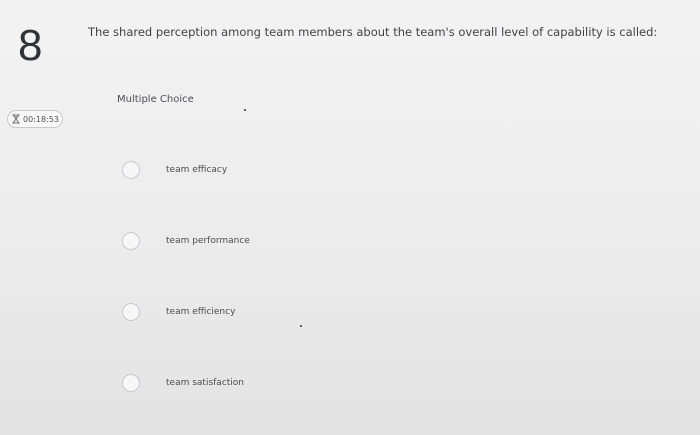 Image resolution: width=700 pixels, height=435 pixels. Describe the element at coordinates (252, 170) in the screenshot. I see `option-row: team efficacy` at that location.